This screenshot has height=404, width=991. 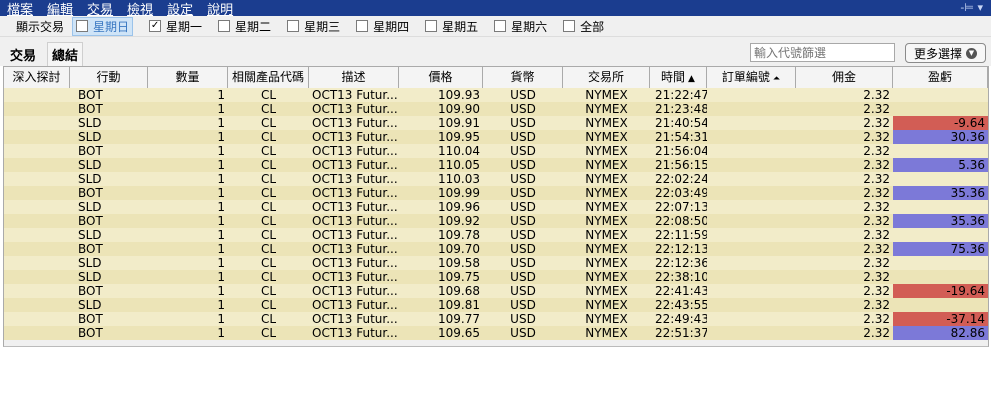 I want to click on column-header-label: 貨幣, so click(x=522, y=77).